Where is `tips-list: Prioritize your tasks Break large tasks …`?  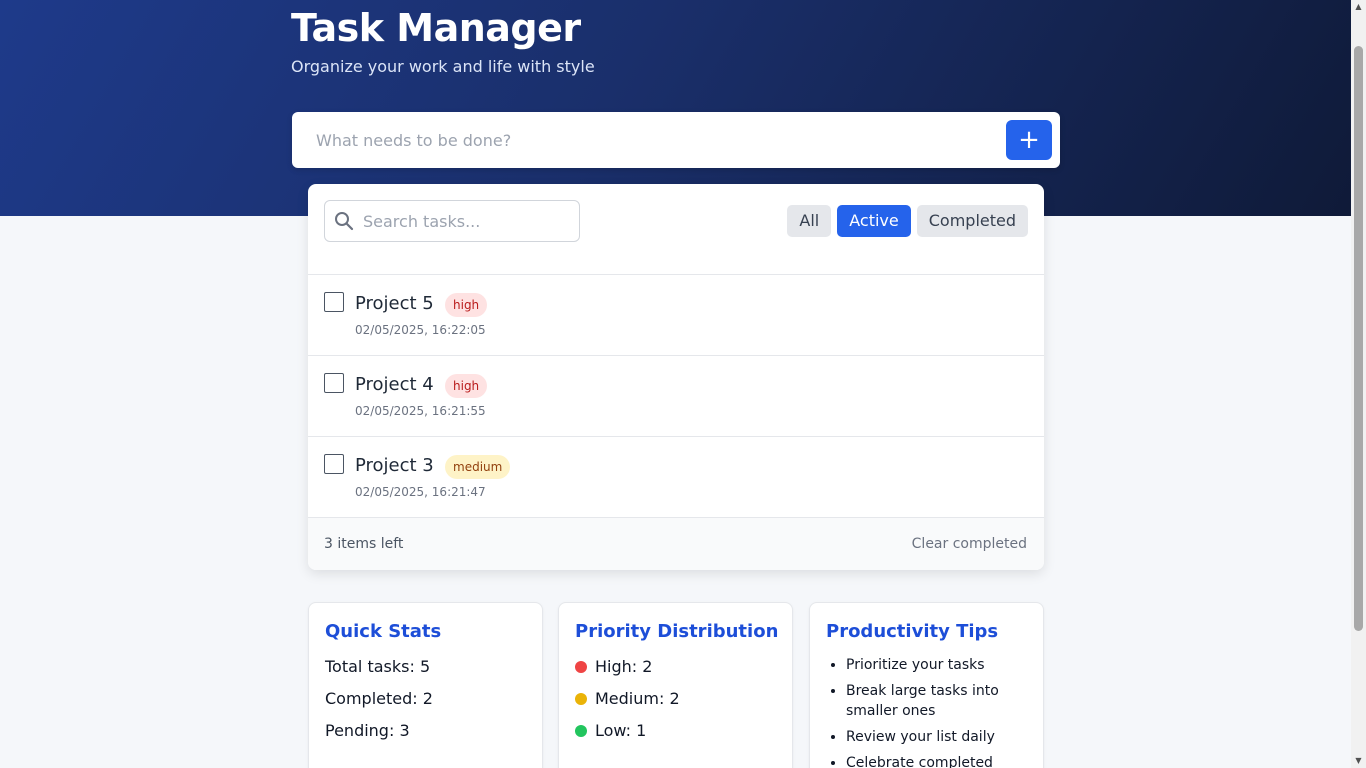 tips-list: Prioritize your tasks Break large tasks … is located at coordinates (938, 711).